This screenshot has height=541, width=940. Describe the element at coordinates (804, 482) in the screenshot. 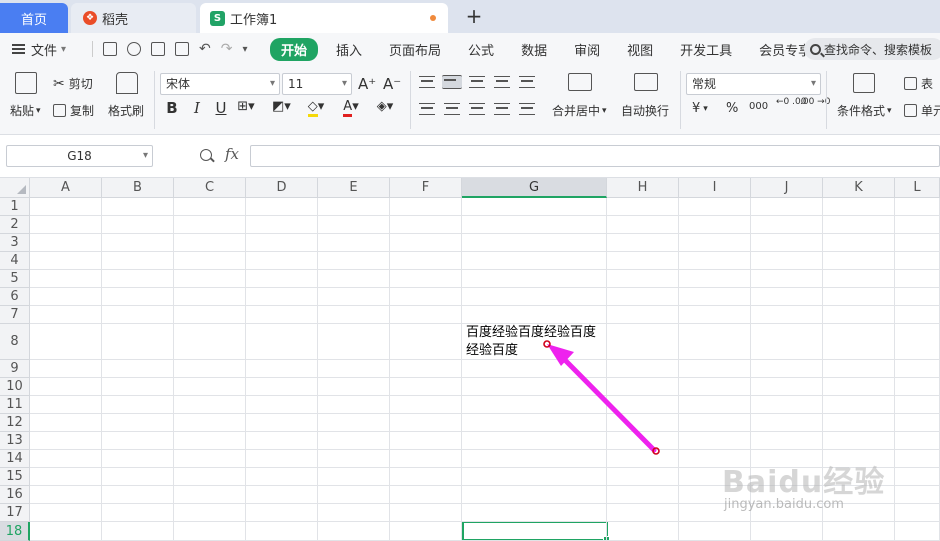

I see `watermark-logo: Baidu经验` at that location.